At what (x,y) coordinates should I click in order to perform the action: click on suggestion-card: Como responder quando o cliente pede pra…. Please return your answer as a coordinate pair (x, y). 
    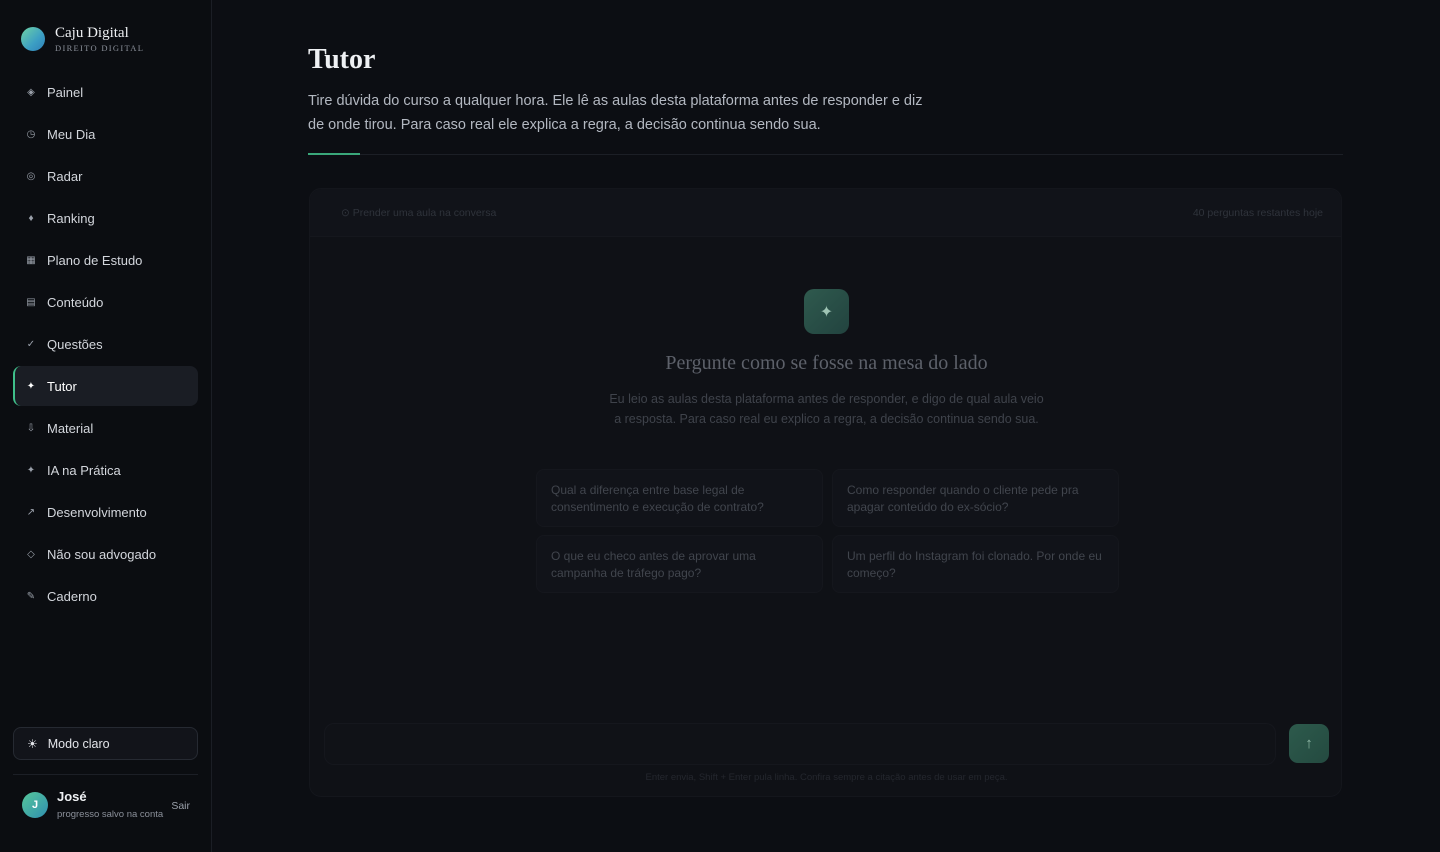
    Looking at the image, I should click on (975, 498).